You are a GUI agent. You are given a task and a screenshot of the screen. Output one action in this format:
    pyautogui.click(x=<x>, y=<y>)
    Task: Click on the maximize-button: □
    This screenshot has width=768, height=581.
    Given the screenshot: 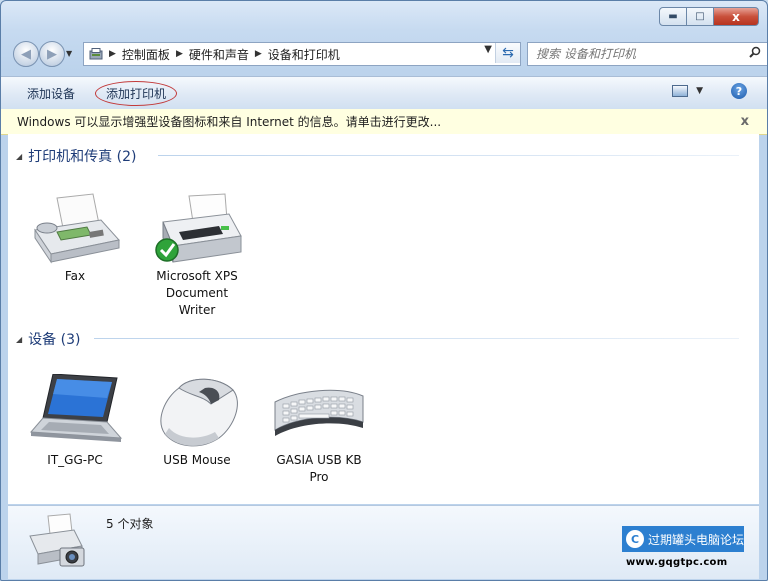 What is the action you would take?
    pyautogui.click(x=700, y=16)
    